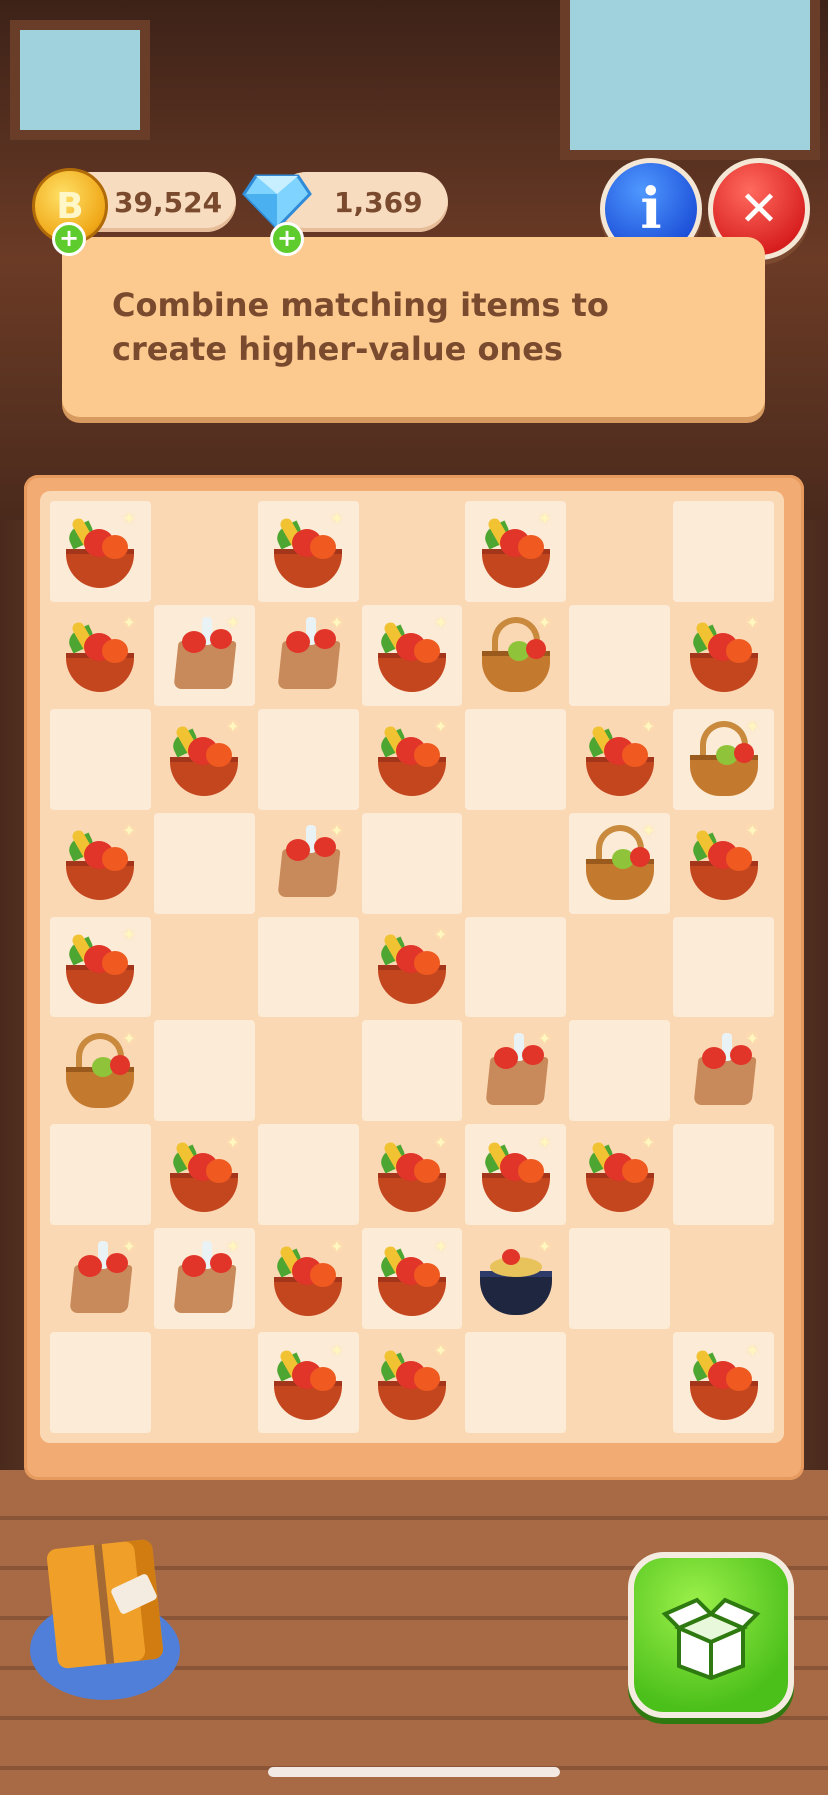 This screenshot has height=1795, width=828. I want to click on add-gems-button: +, so click(287, 239).